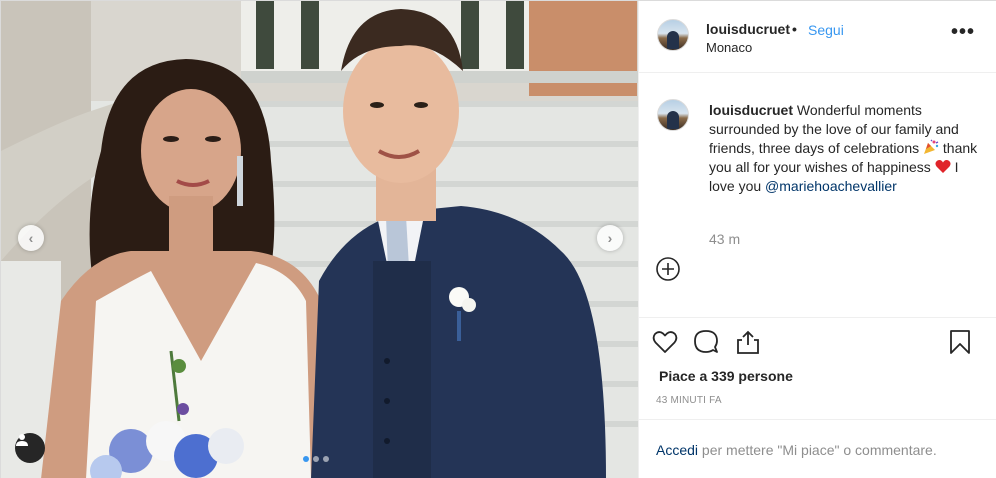  Describe the element at coordinates (610, 238) in the screenshot. I see `carousel-next-button: ›` at that location.